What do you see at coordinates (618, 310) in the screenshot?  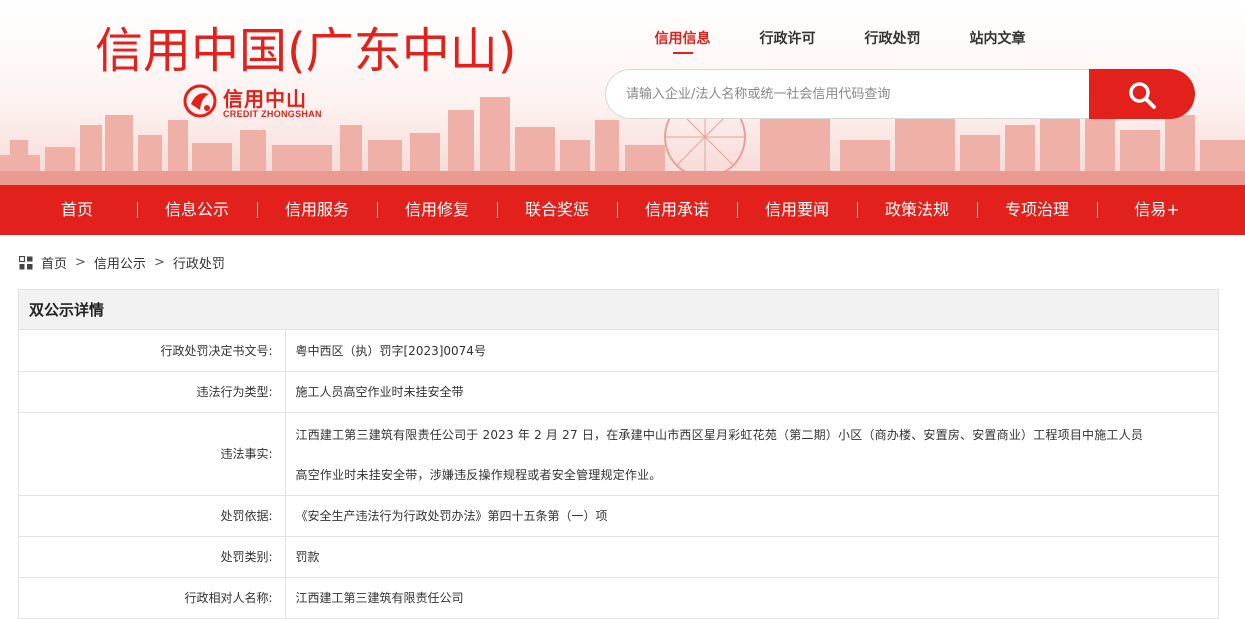 I see `panel-title: 双公示详情` at bounding box center [618, 310].